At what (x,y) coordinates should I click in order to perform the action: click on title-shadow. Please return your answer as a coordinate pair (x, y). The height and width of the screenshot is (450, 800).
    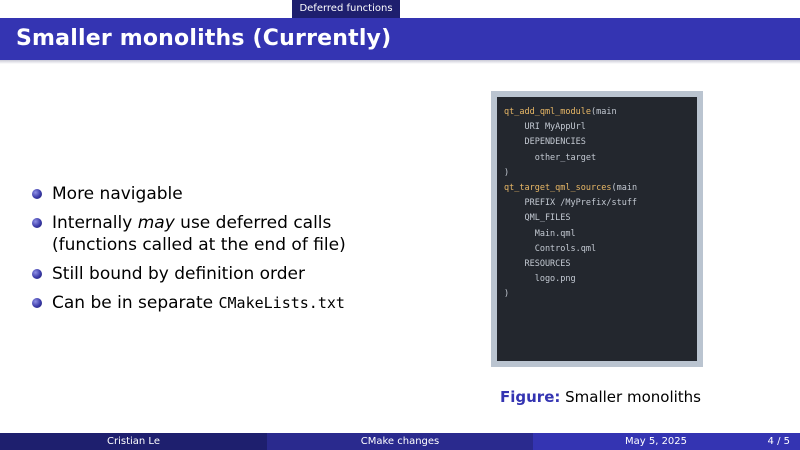
    Looking at the image, I should click on (400, 62).